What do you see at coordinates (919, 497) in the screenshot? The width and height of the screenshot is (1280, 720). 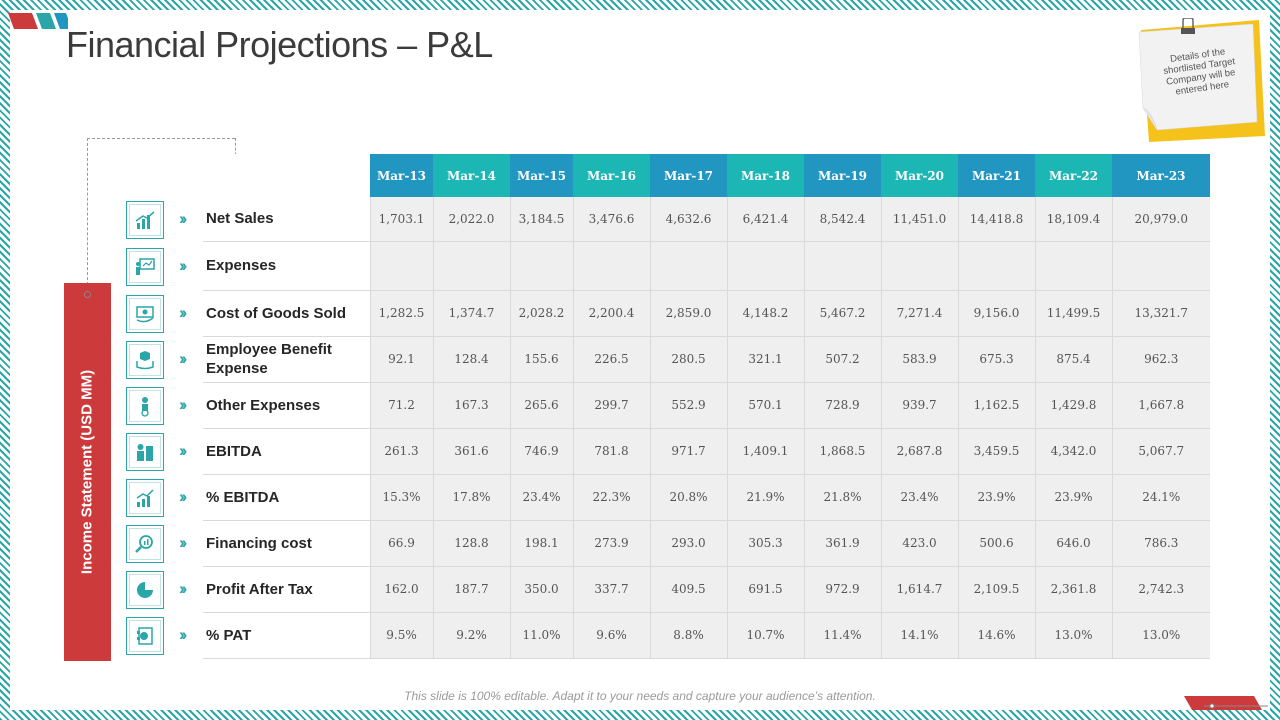 I see `table-cell: 23.4%` at bounding box center [919, 497].